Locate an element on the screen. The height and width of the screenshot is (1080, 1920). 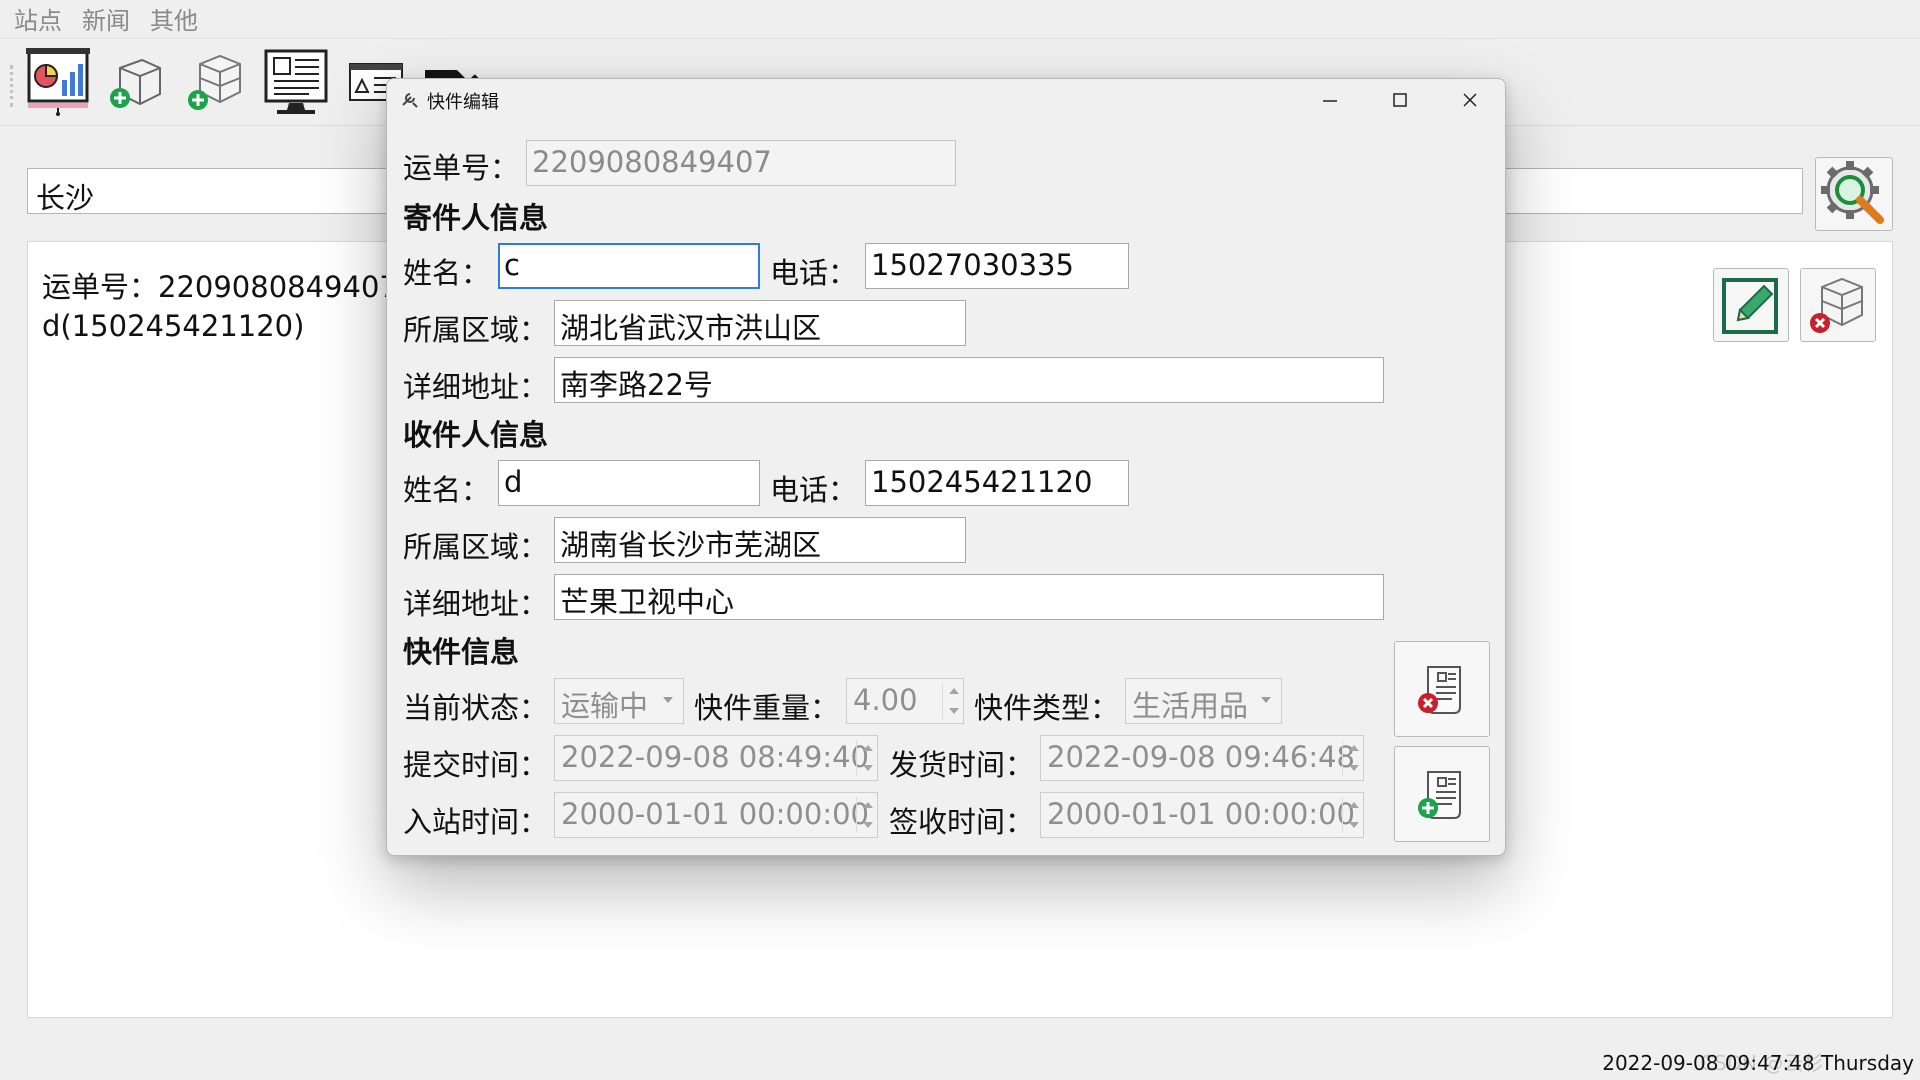
sign-time-field: 2000-01-01 00:00:00 is located at coordinates (1202, 815).